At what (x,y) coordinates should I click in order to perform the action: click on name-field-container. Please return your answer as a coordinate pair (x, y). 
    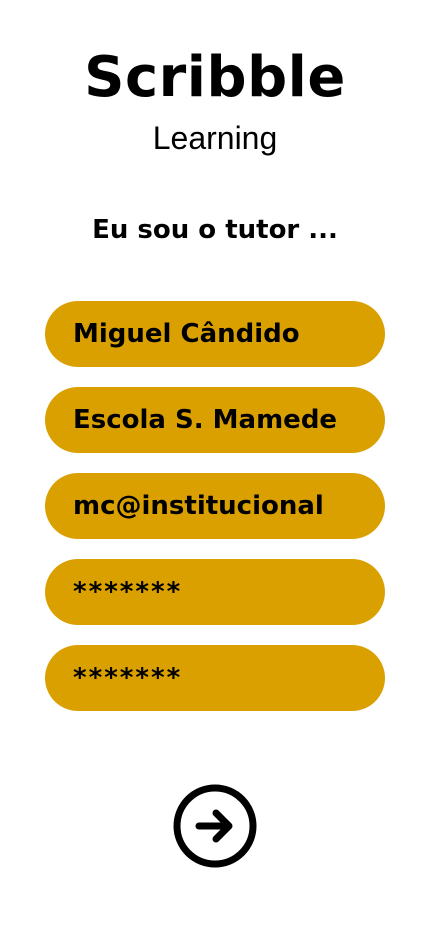
    Looking at the image, I should click on (215, 334).